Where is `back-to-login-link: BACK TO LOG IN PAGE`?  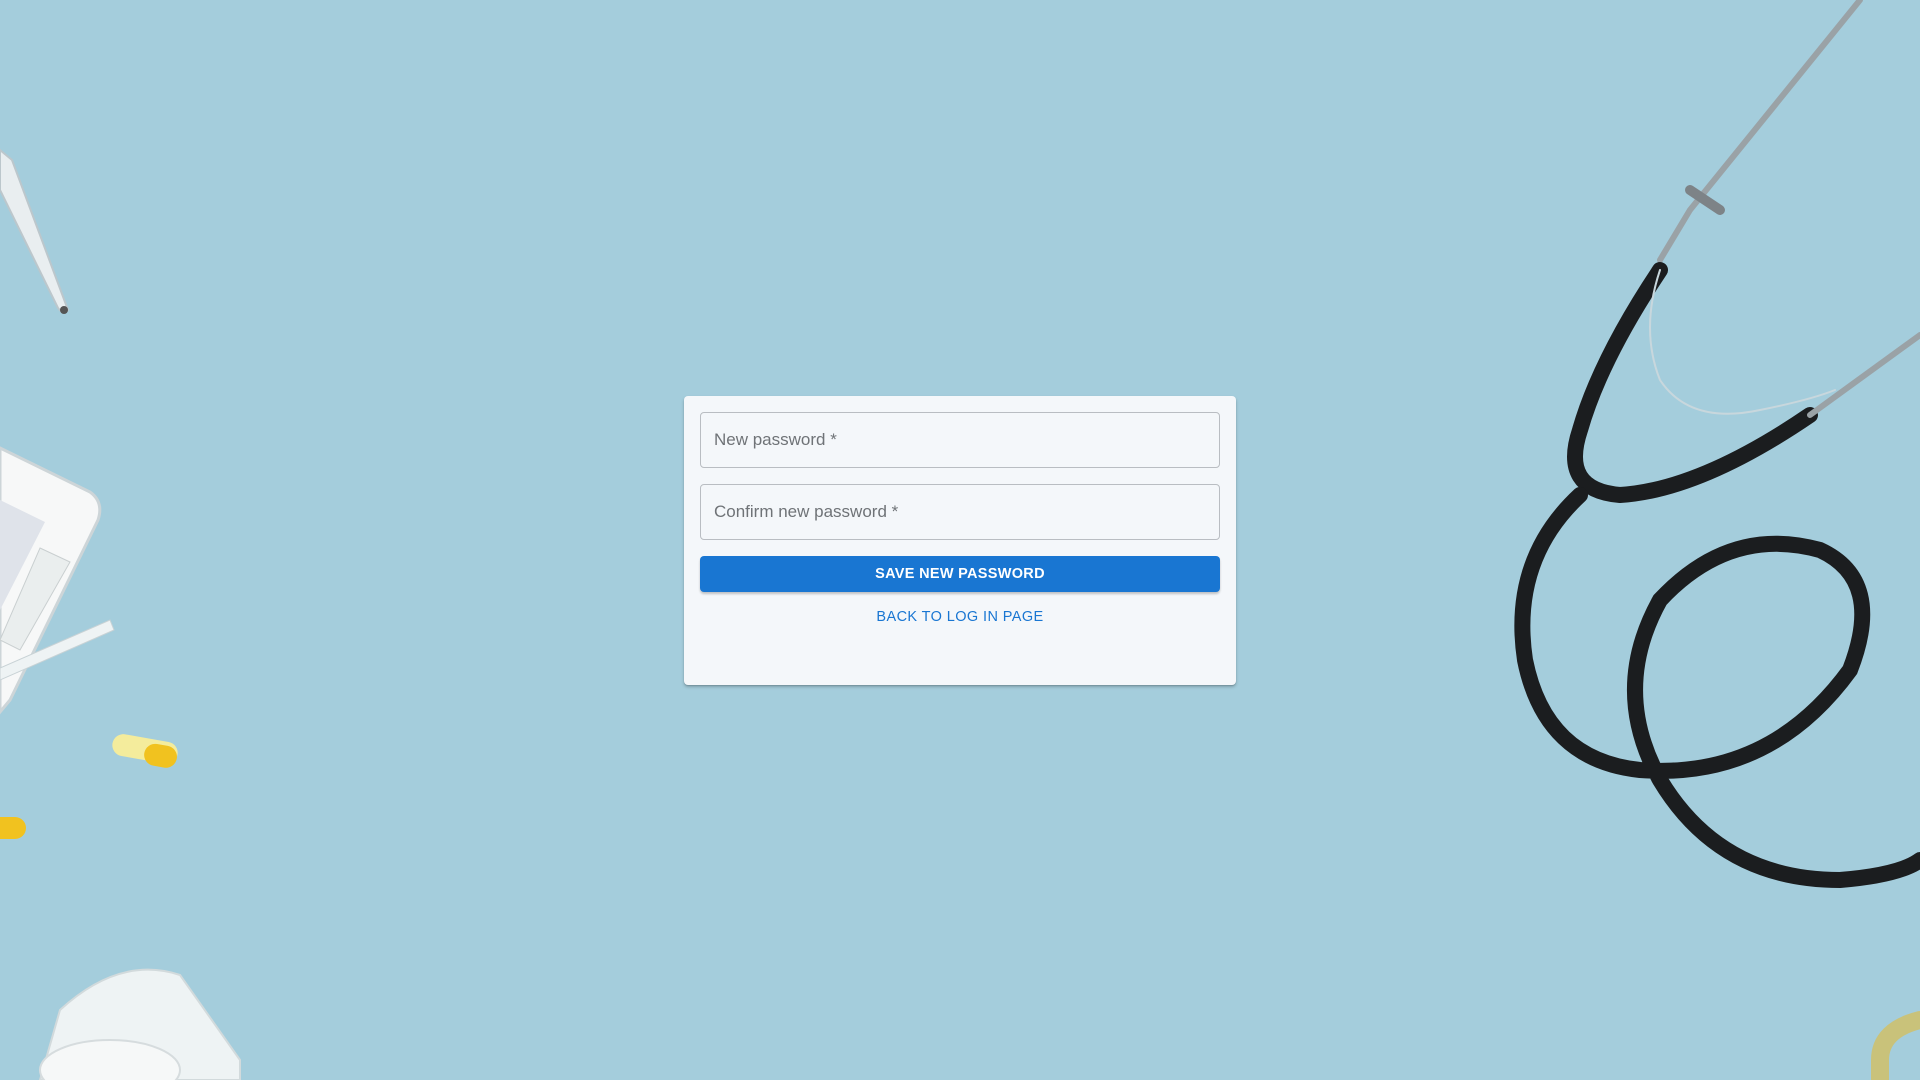
back-to-login-link: BACK TO LOG IN PAGE is located at coordinates (960, 617).